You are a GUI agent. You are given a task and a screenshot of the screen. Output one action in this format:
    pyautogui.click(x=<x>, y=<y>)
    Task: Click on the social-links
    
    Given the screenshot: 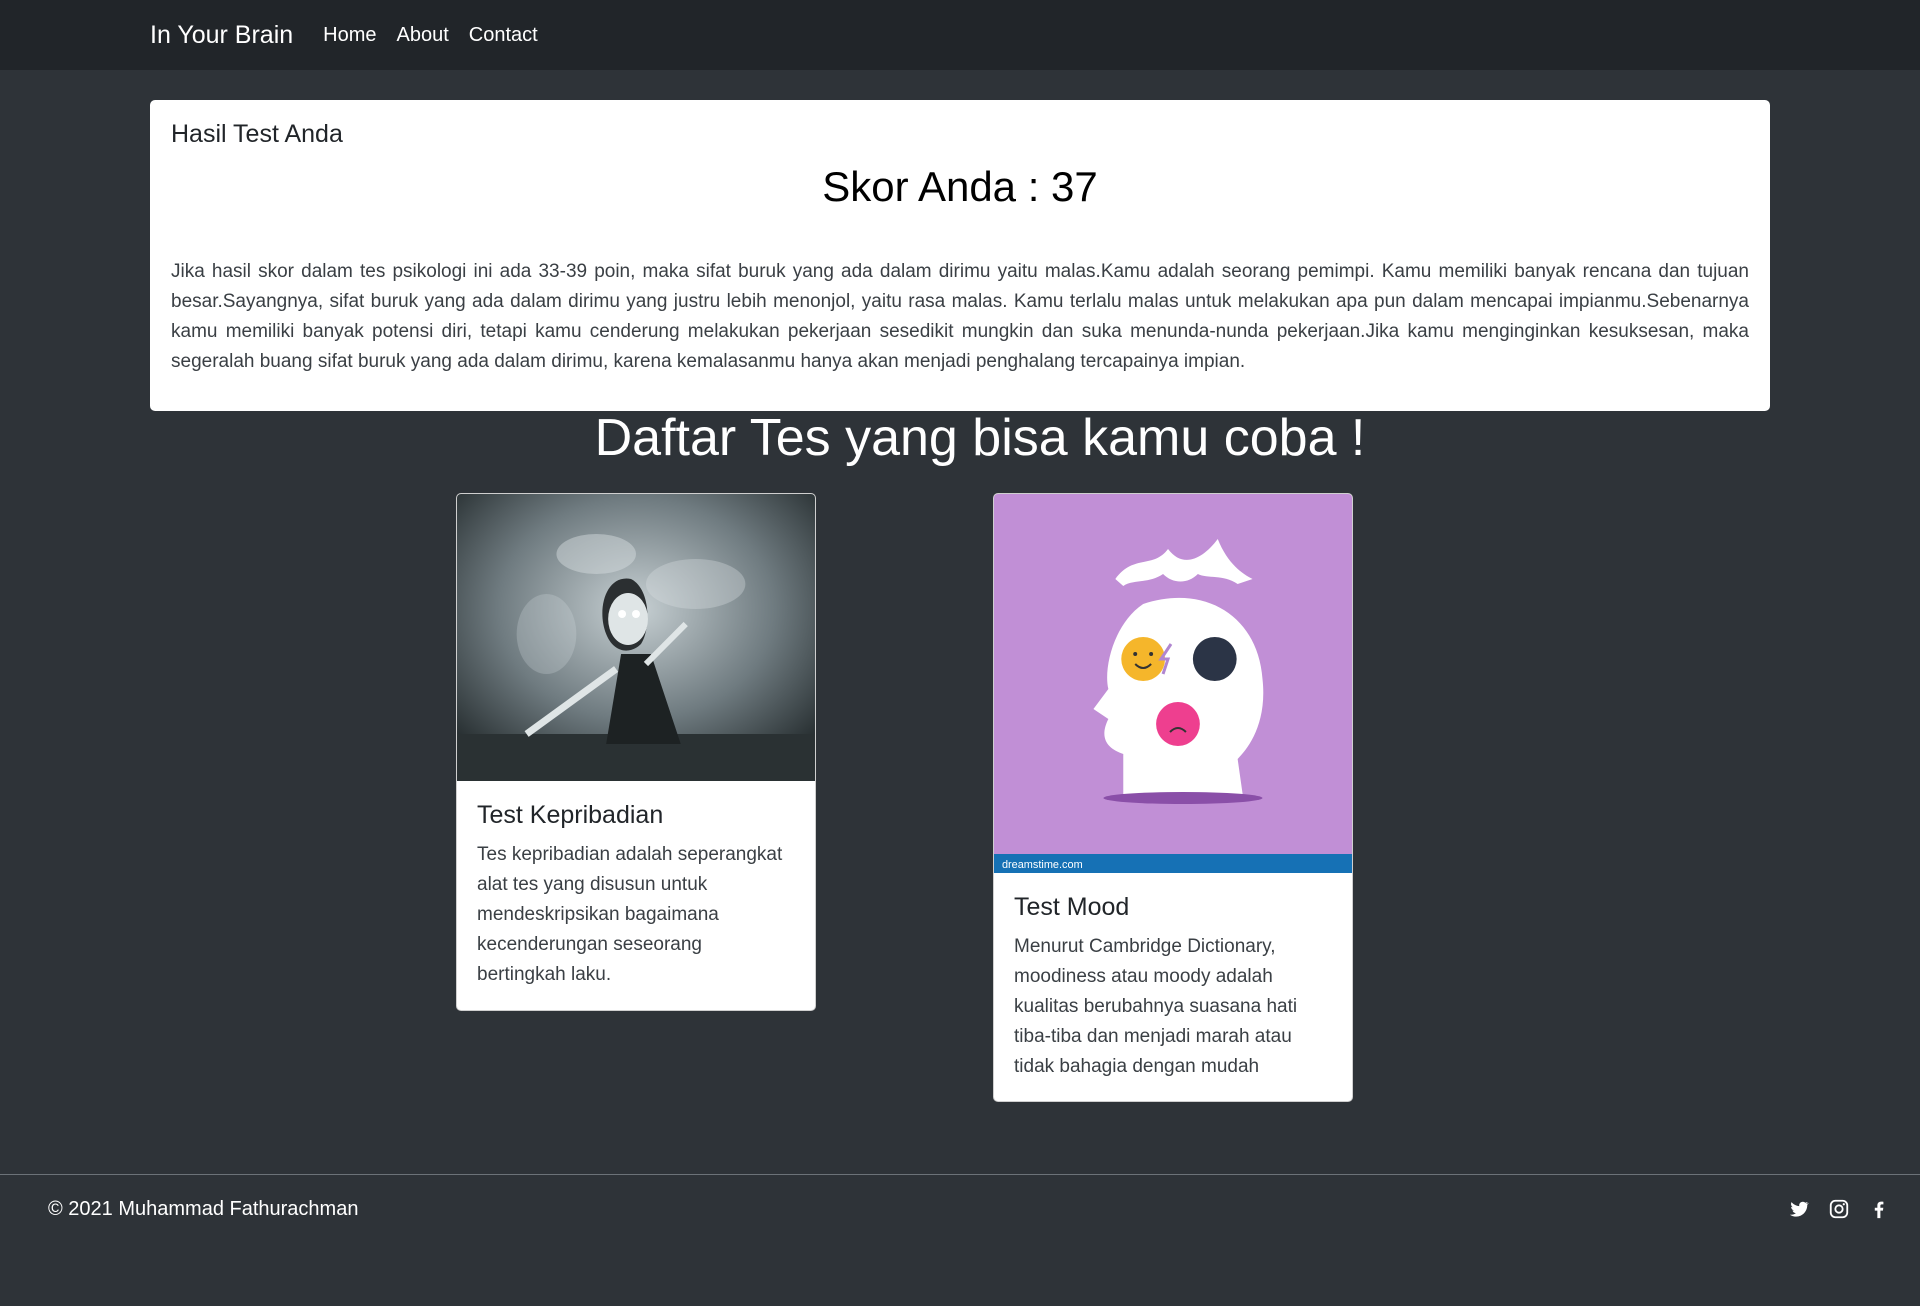 What is the action you would take?
    pyautogui.click(x=1839, y=1209)
    